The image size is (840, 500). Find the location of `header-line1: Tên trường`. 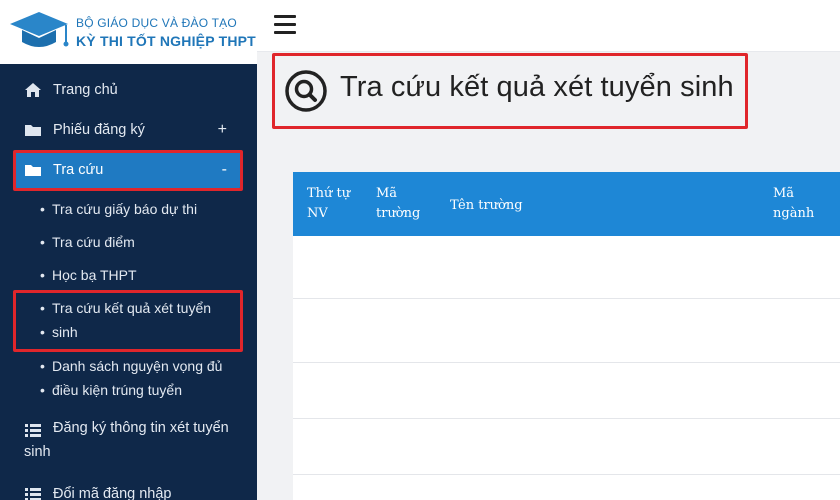

header-line1: Tên trường is located at coordinates (486, 205).